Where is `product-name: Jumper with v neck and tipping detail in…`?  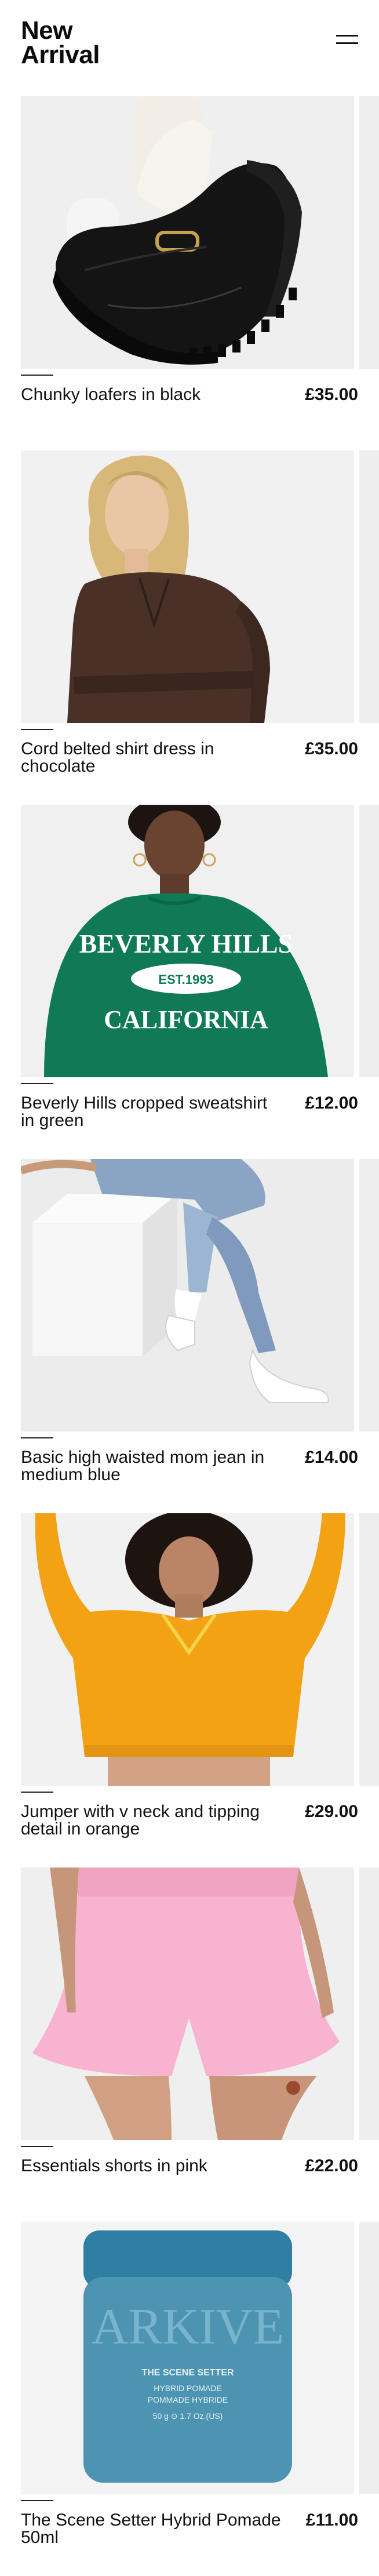
product-name: Jumper with v neck and tipping detail in… is located at coordinates (152, 1820).